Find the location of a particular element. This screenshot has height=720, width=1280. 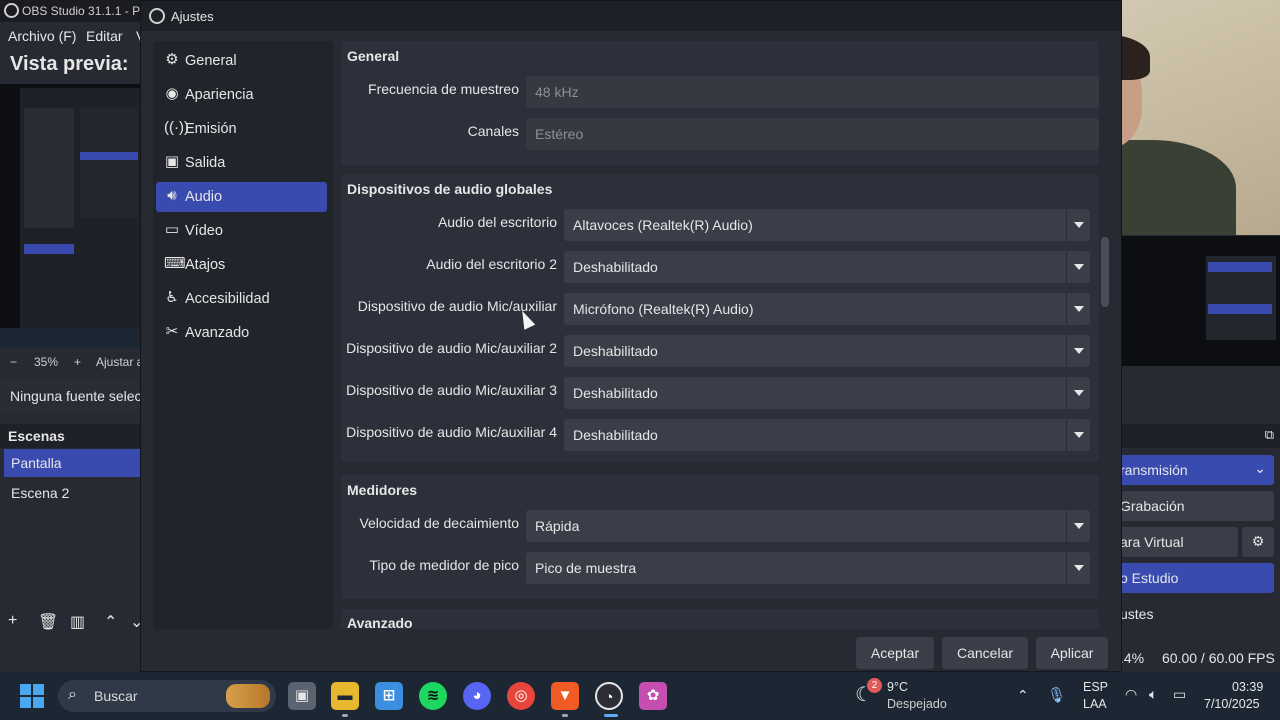

chrome-icon: ◎ is located at coordinates (521, 696).